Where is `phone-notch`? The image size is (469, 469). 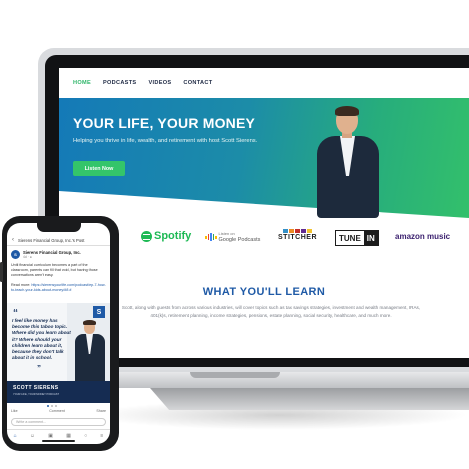
phone-notch is located at coordinates (59, 227).